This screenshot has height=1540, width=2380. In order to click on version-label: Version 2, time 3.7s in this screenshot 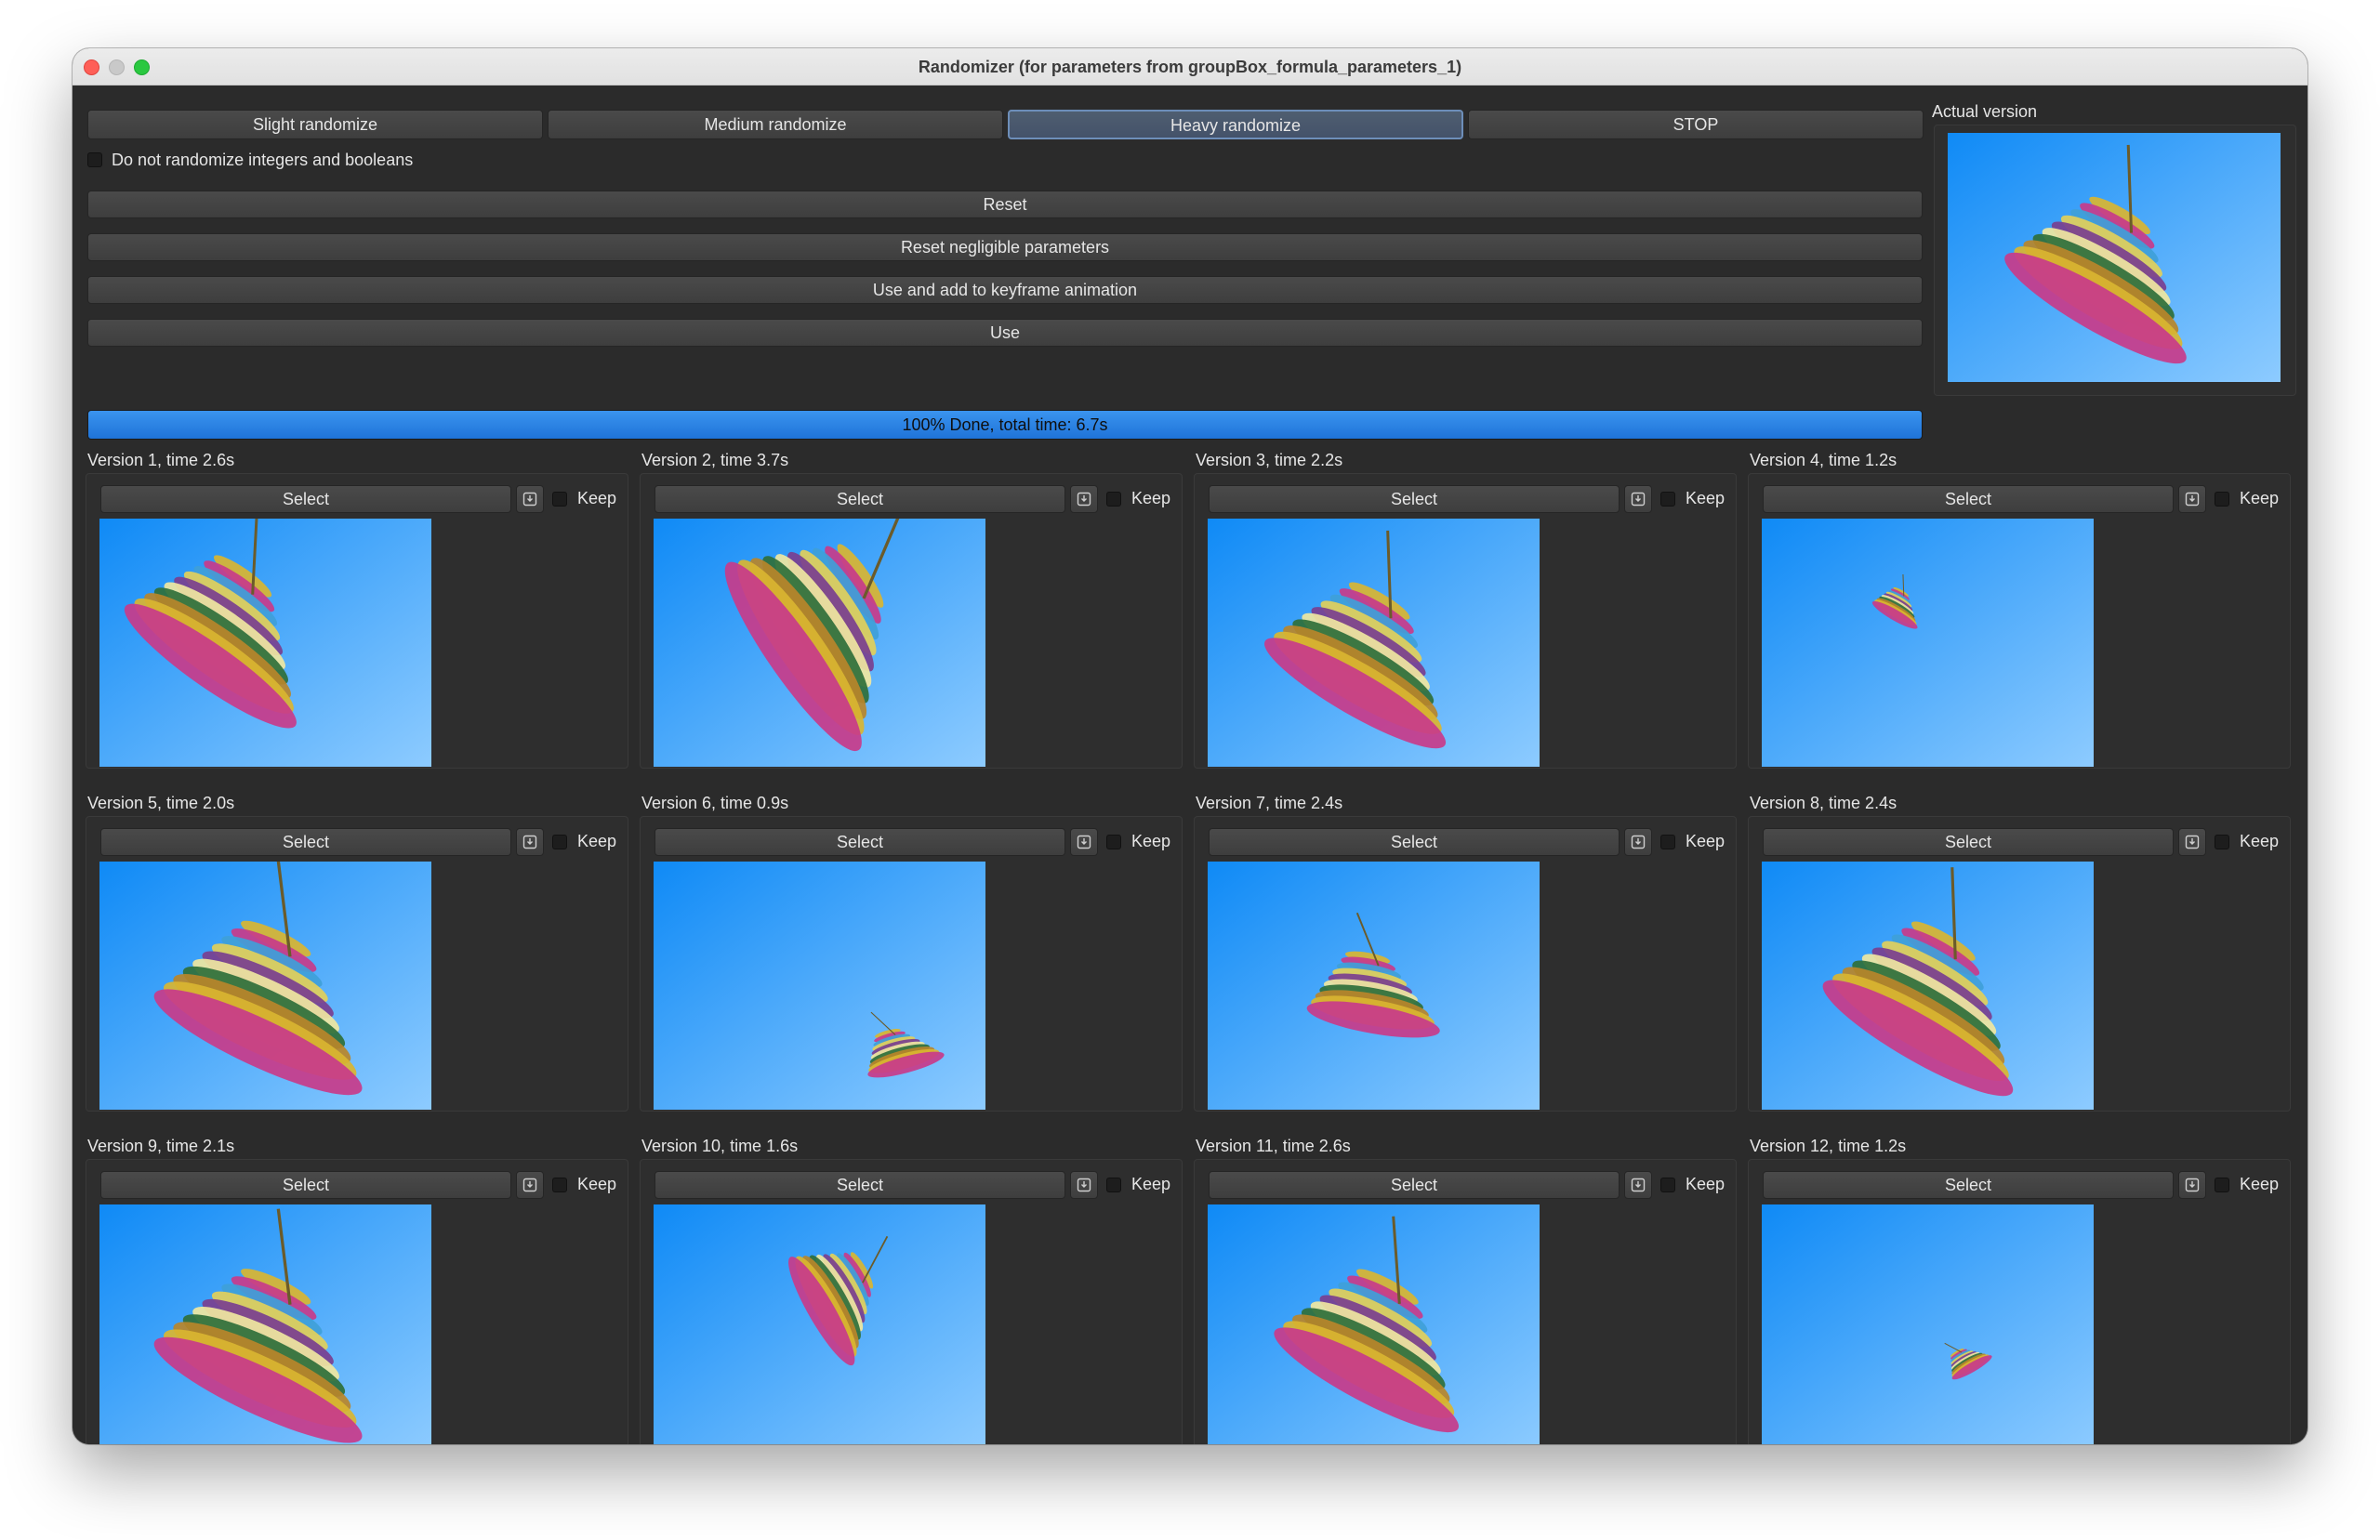, I will do `click(715, 460)`.